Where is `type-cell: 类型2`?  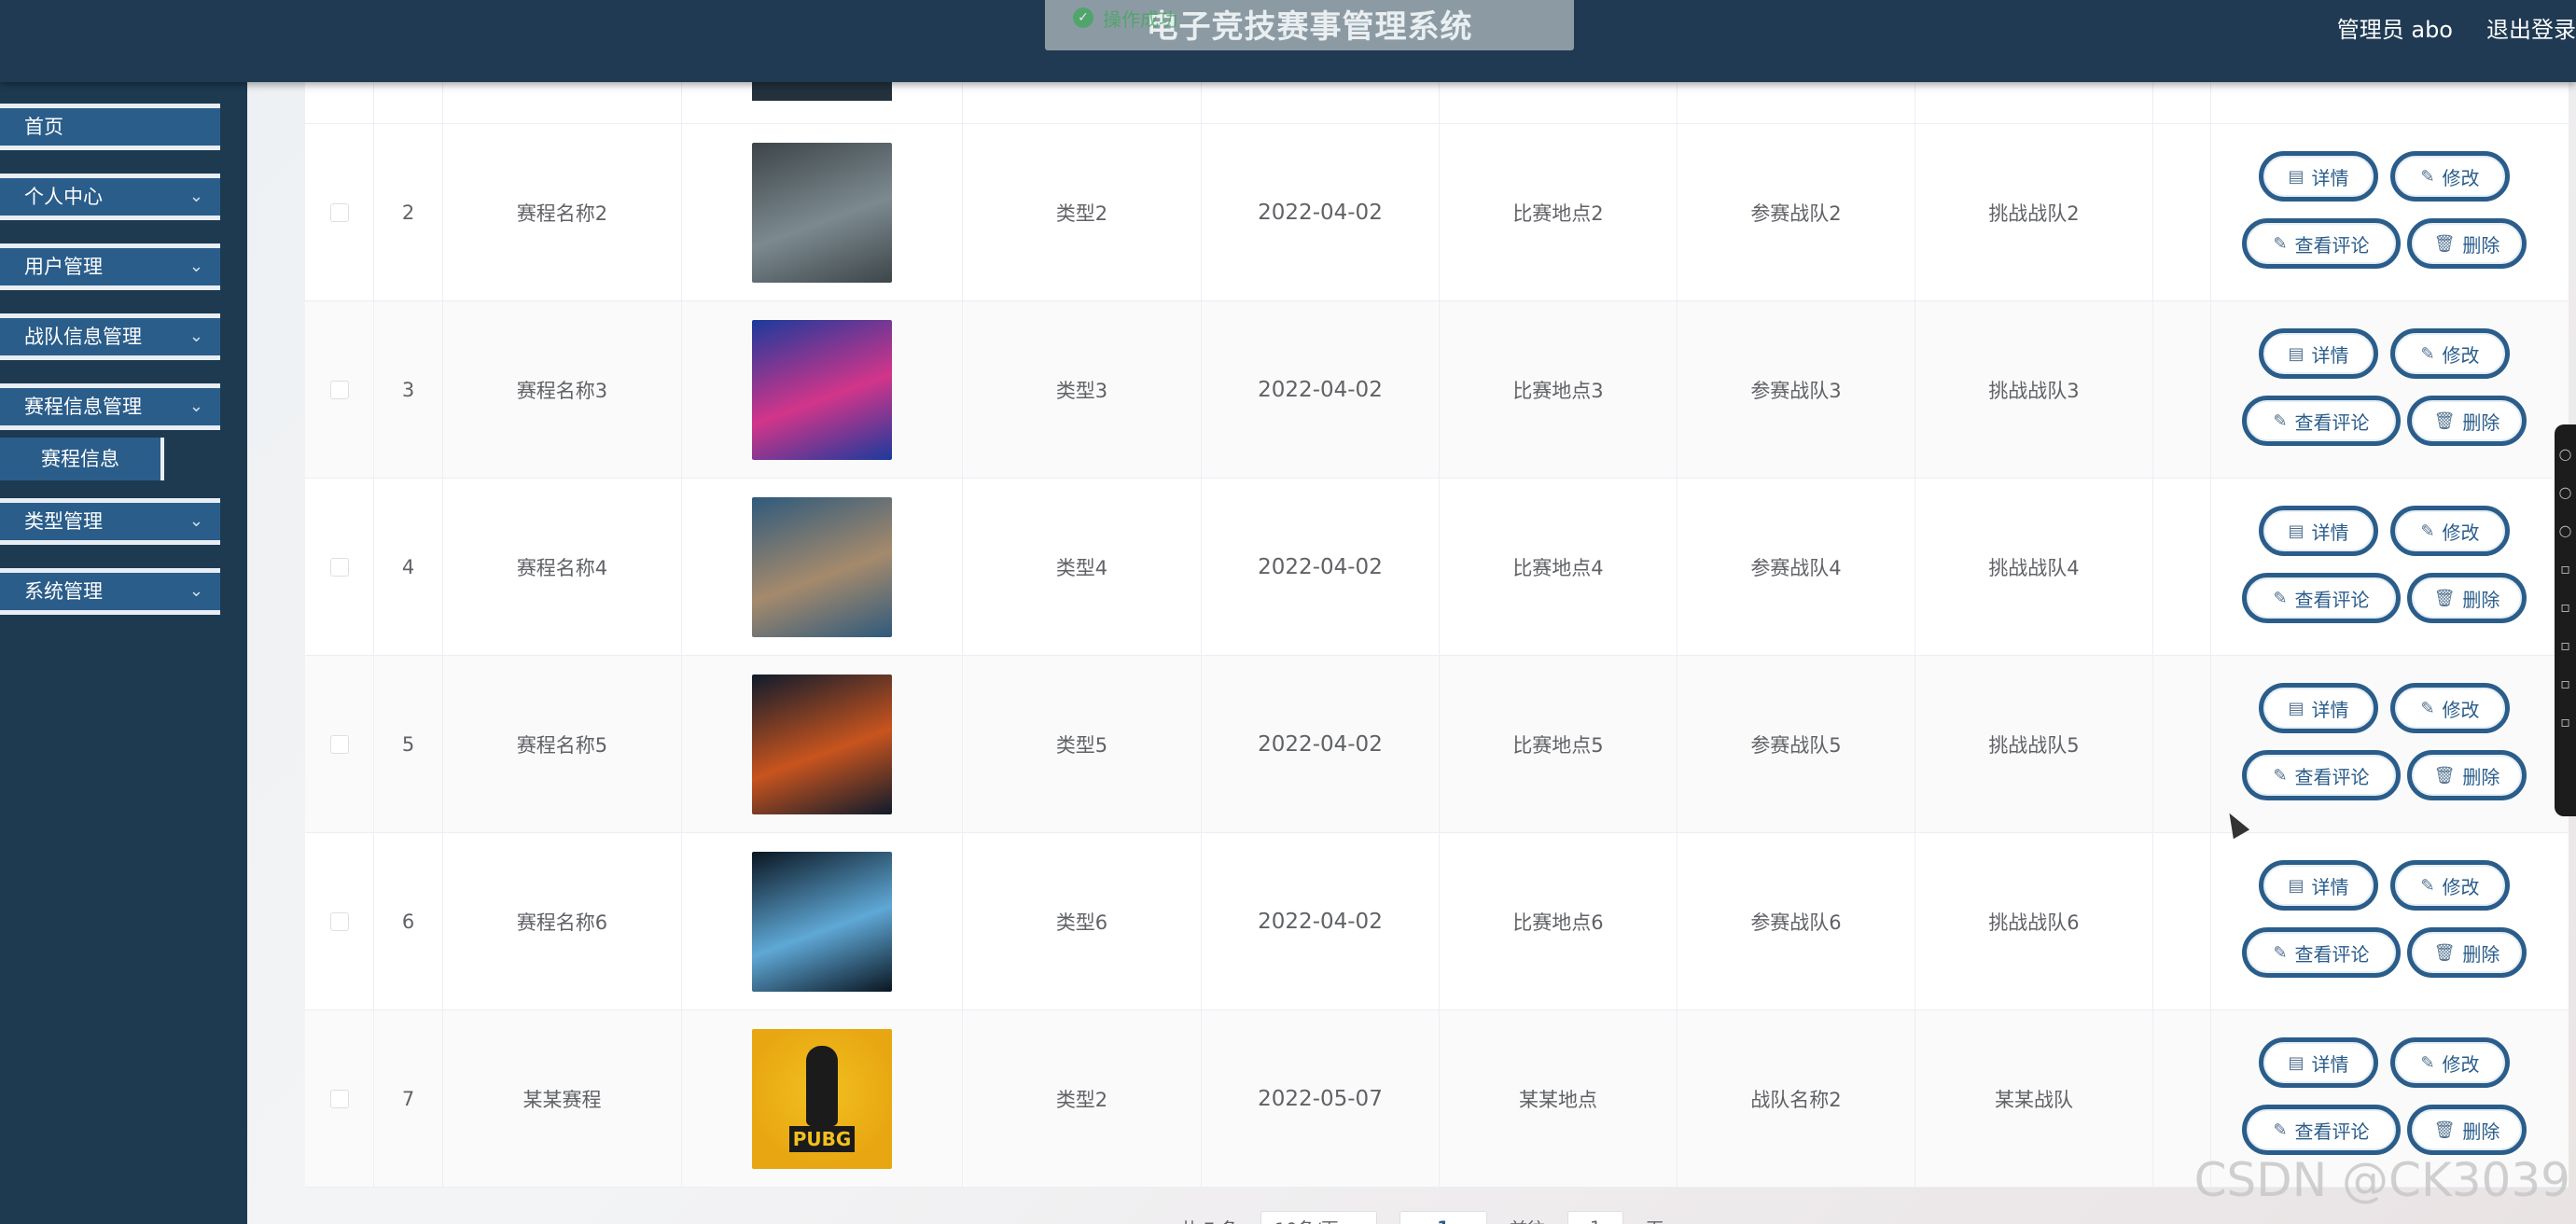 type-cell: 类型2 is located at coordinates (1082, 1098).